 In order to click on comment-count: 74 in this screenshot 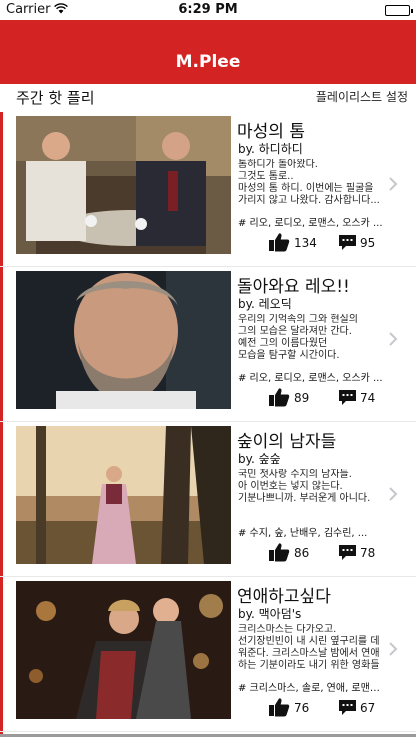, I will do `click(368, 398)`.